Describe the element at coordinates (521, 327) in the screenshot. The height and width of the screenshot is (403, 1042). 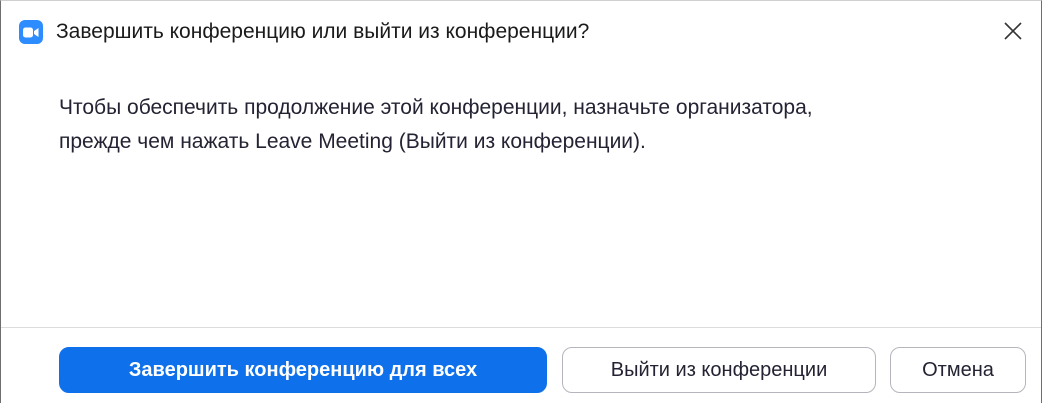
I see `footer-divider` at that location.